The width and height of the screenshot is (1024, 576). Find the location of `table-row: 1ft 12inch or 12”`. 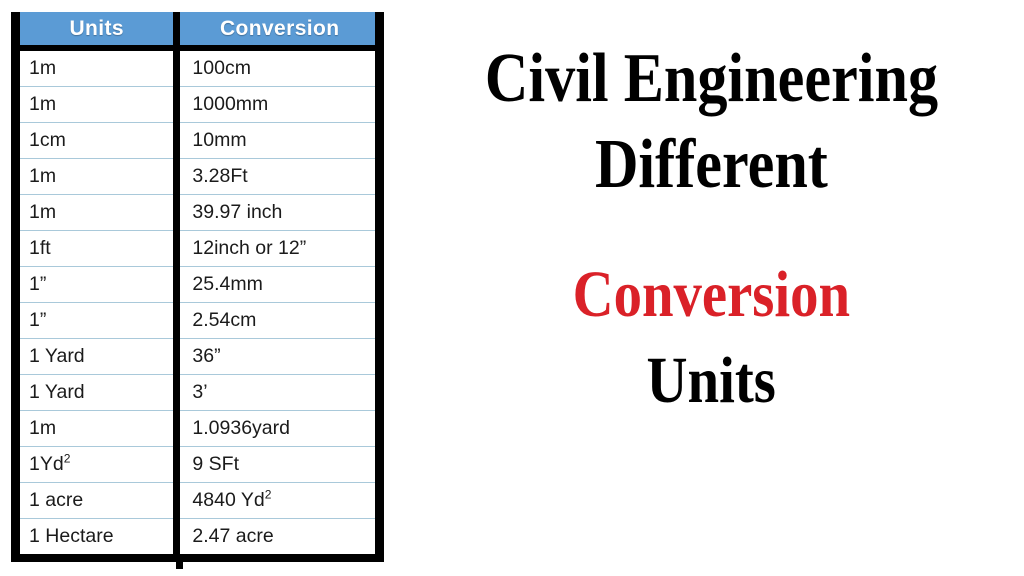

table-row: 1ft 12inch or 12” is located at coordinates (197, 248).